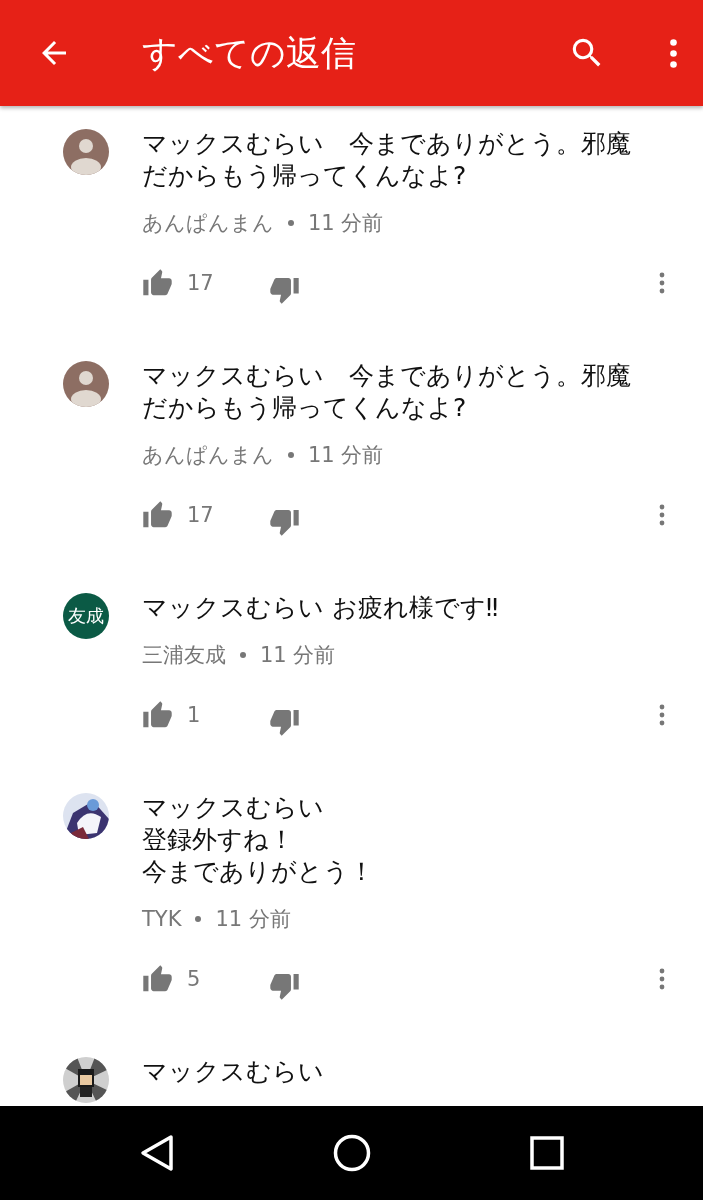 Image resolution: width=703 pixels, height=1200 pixels. I want to click on author-name: 三浦友成, so click(184, 655).